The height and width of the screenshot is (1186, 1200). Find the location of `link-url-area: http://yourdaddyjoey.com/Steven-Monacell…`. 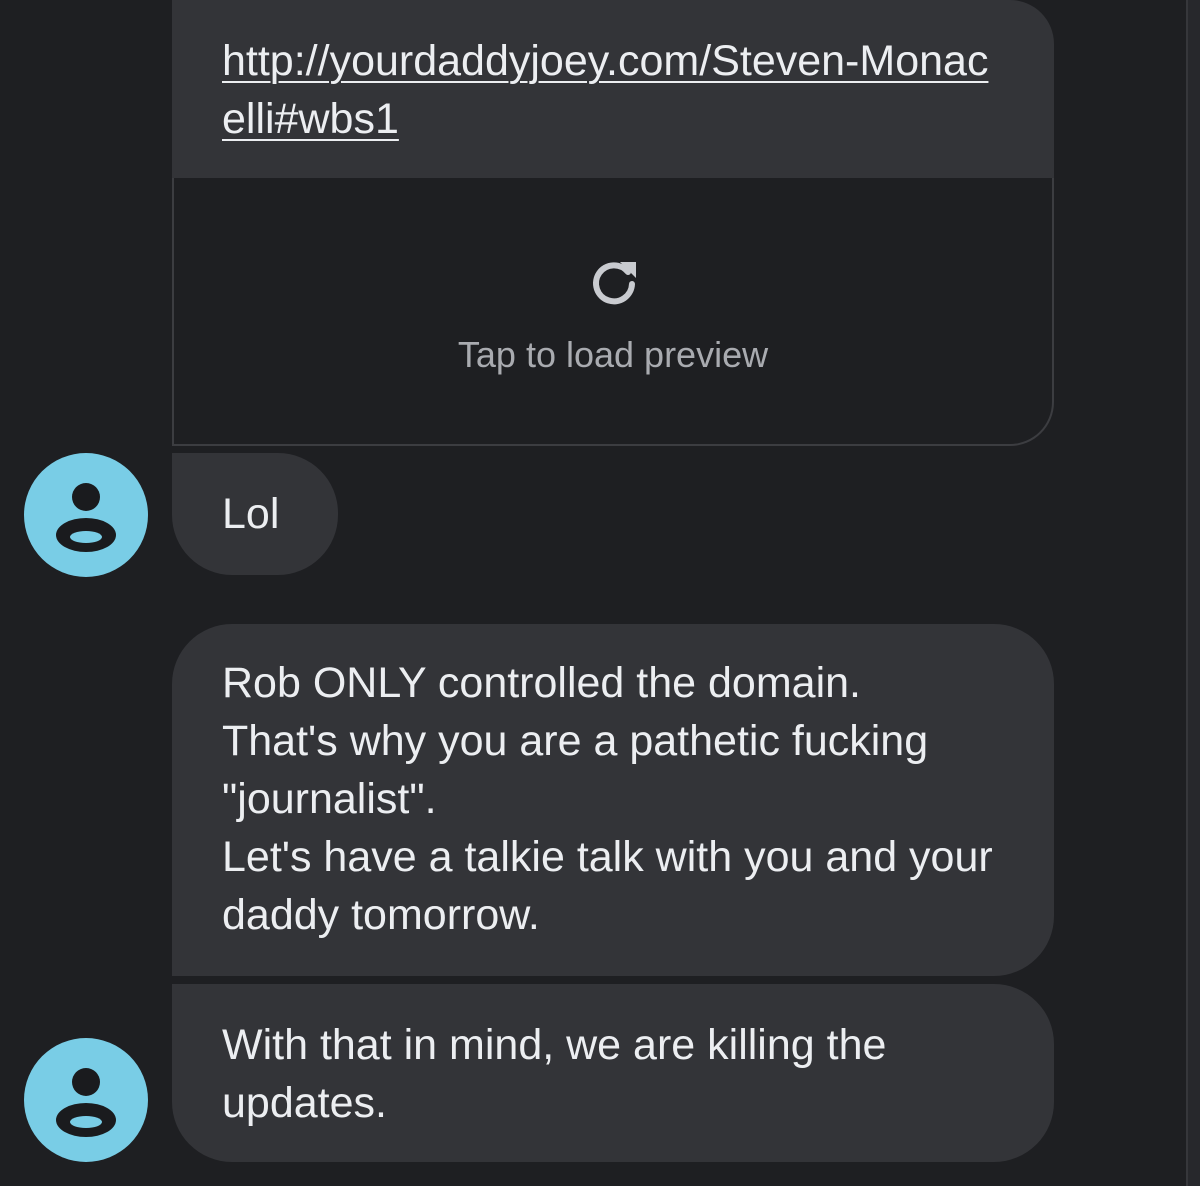

link-url-area: http://yourdaddyjoey.com/Steven-Monacell… is located at coordinates (613, 89).